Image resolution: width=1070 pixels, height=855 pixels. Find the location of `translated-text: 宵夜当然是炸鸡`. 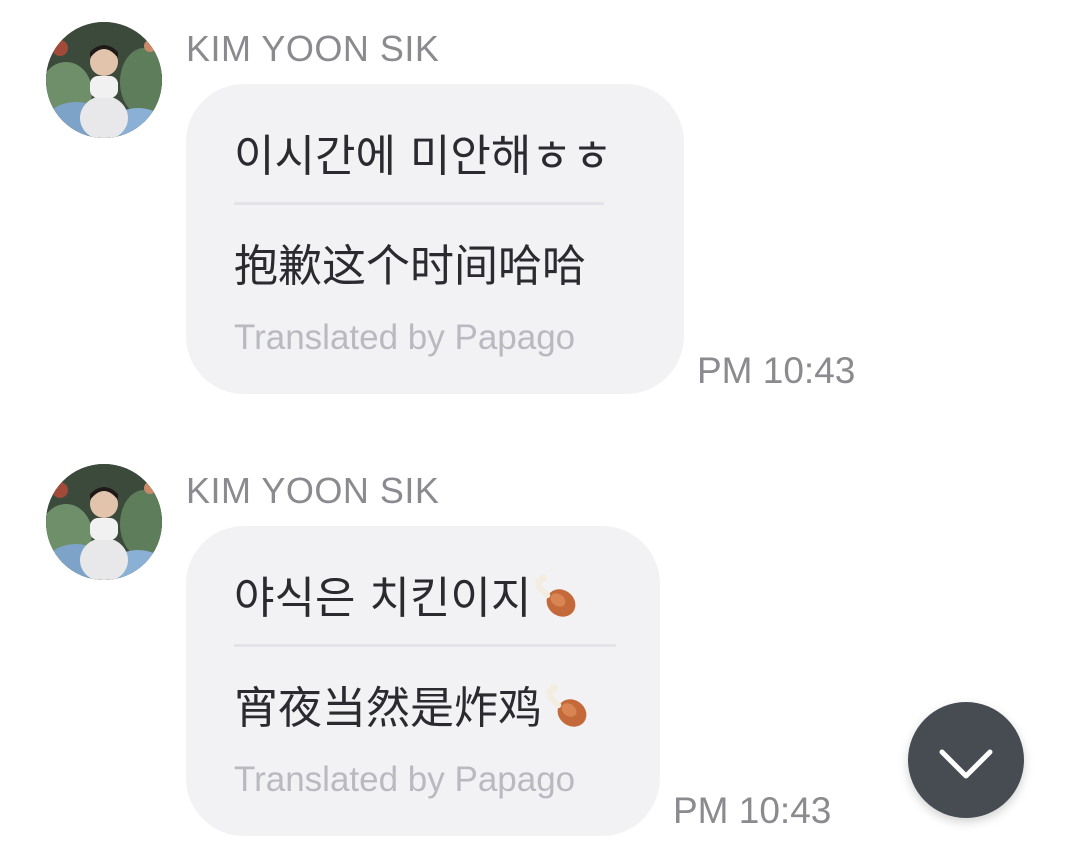

translated-text: 宵夜当然是炸鸡 is located at coordinates (388, 708).